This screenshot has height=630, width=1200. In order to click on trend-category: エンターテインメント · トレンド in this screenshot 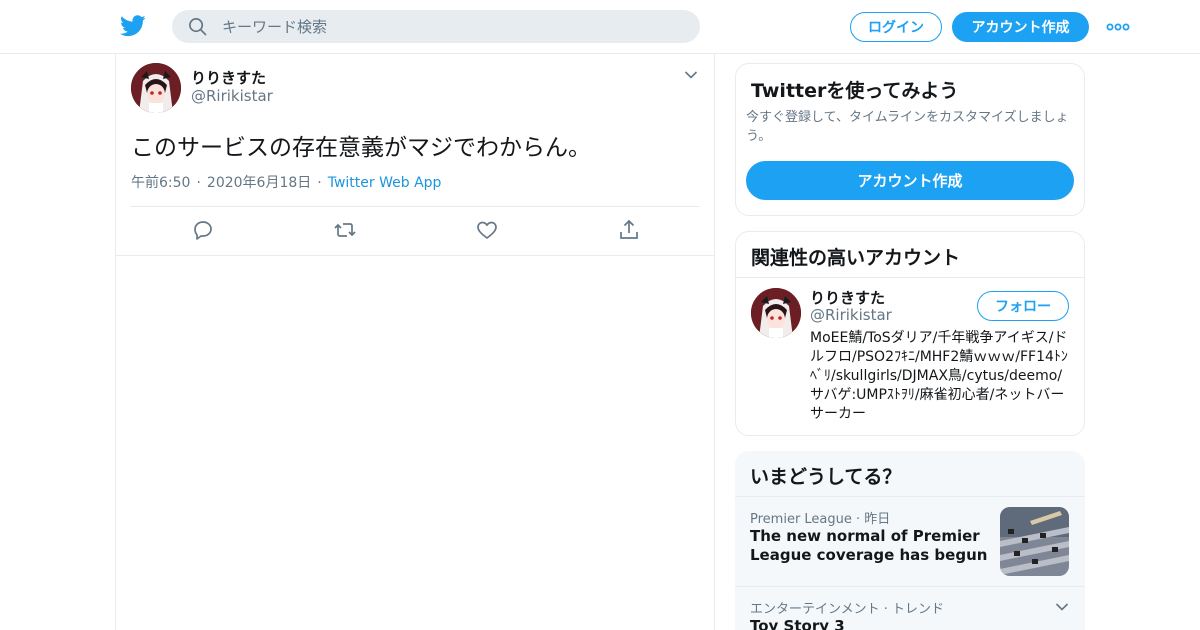, I will do `click(847, 609)`.